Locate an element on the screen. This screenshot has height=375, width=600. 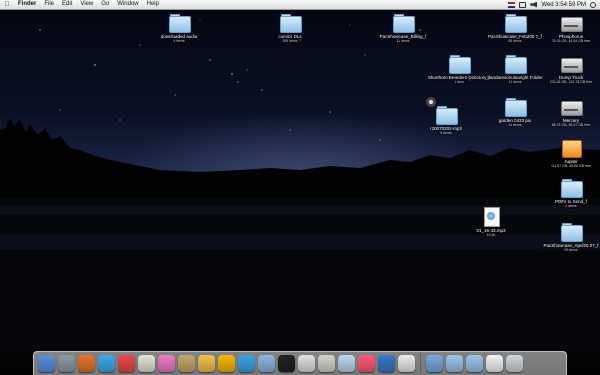
help-viewer-icon is located at coordinates (246, 363).